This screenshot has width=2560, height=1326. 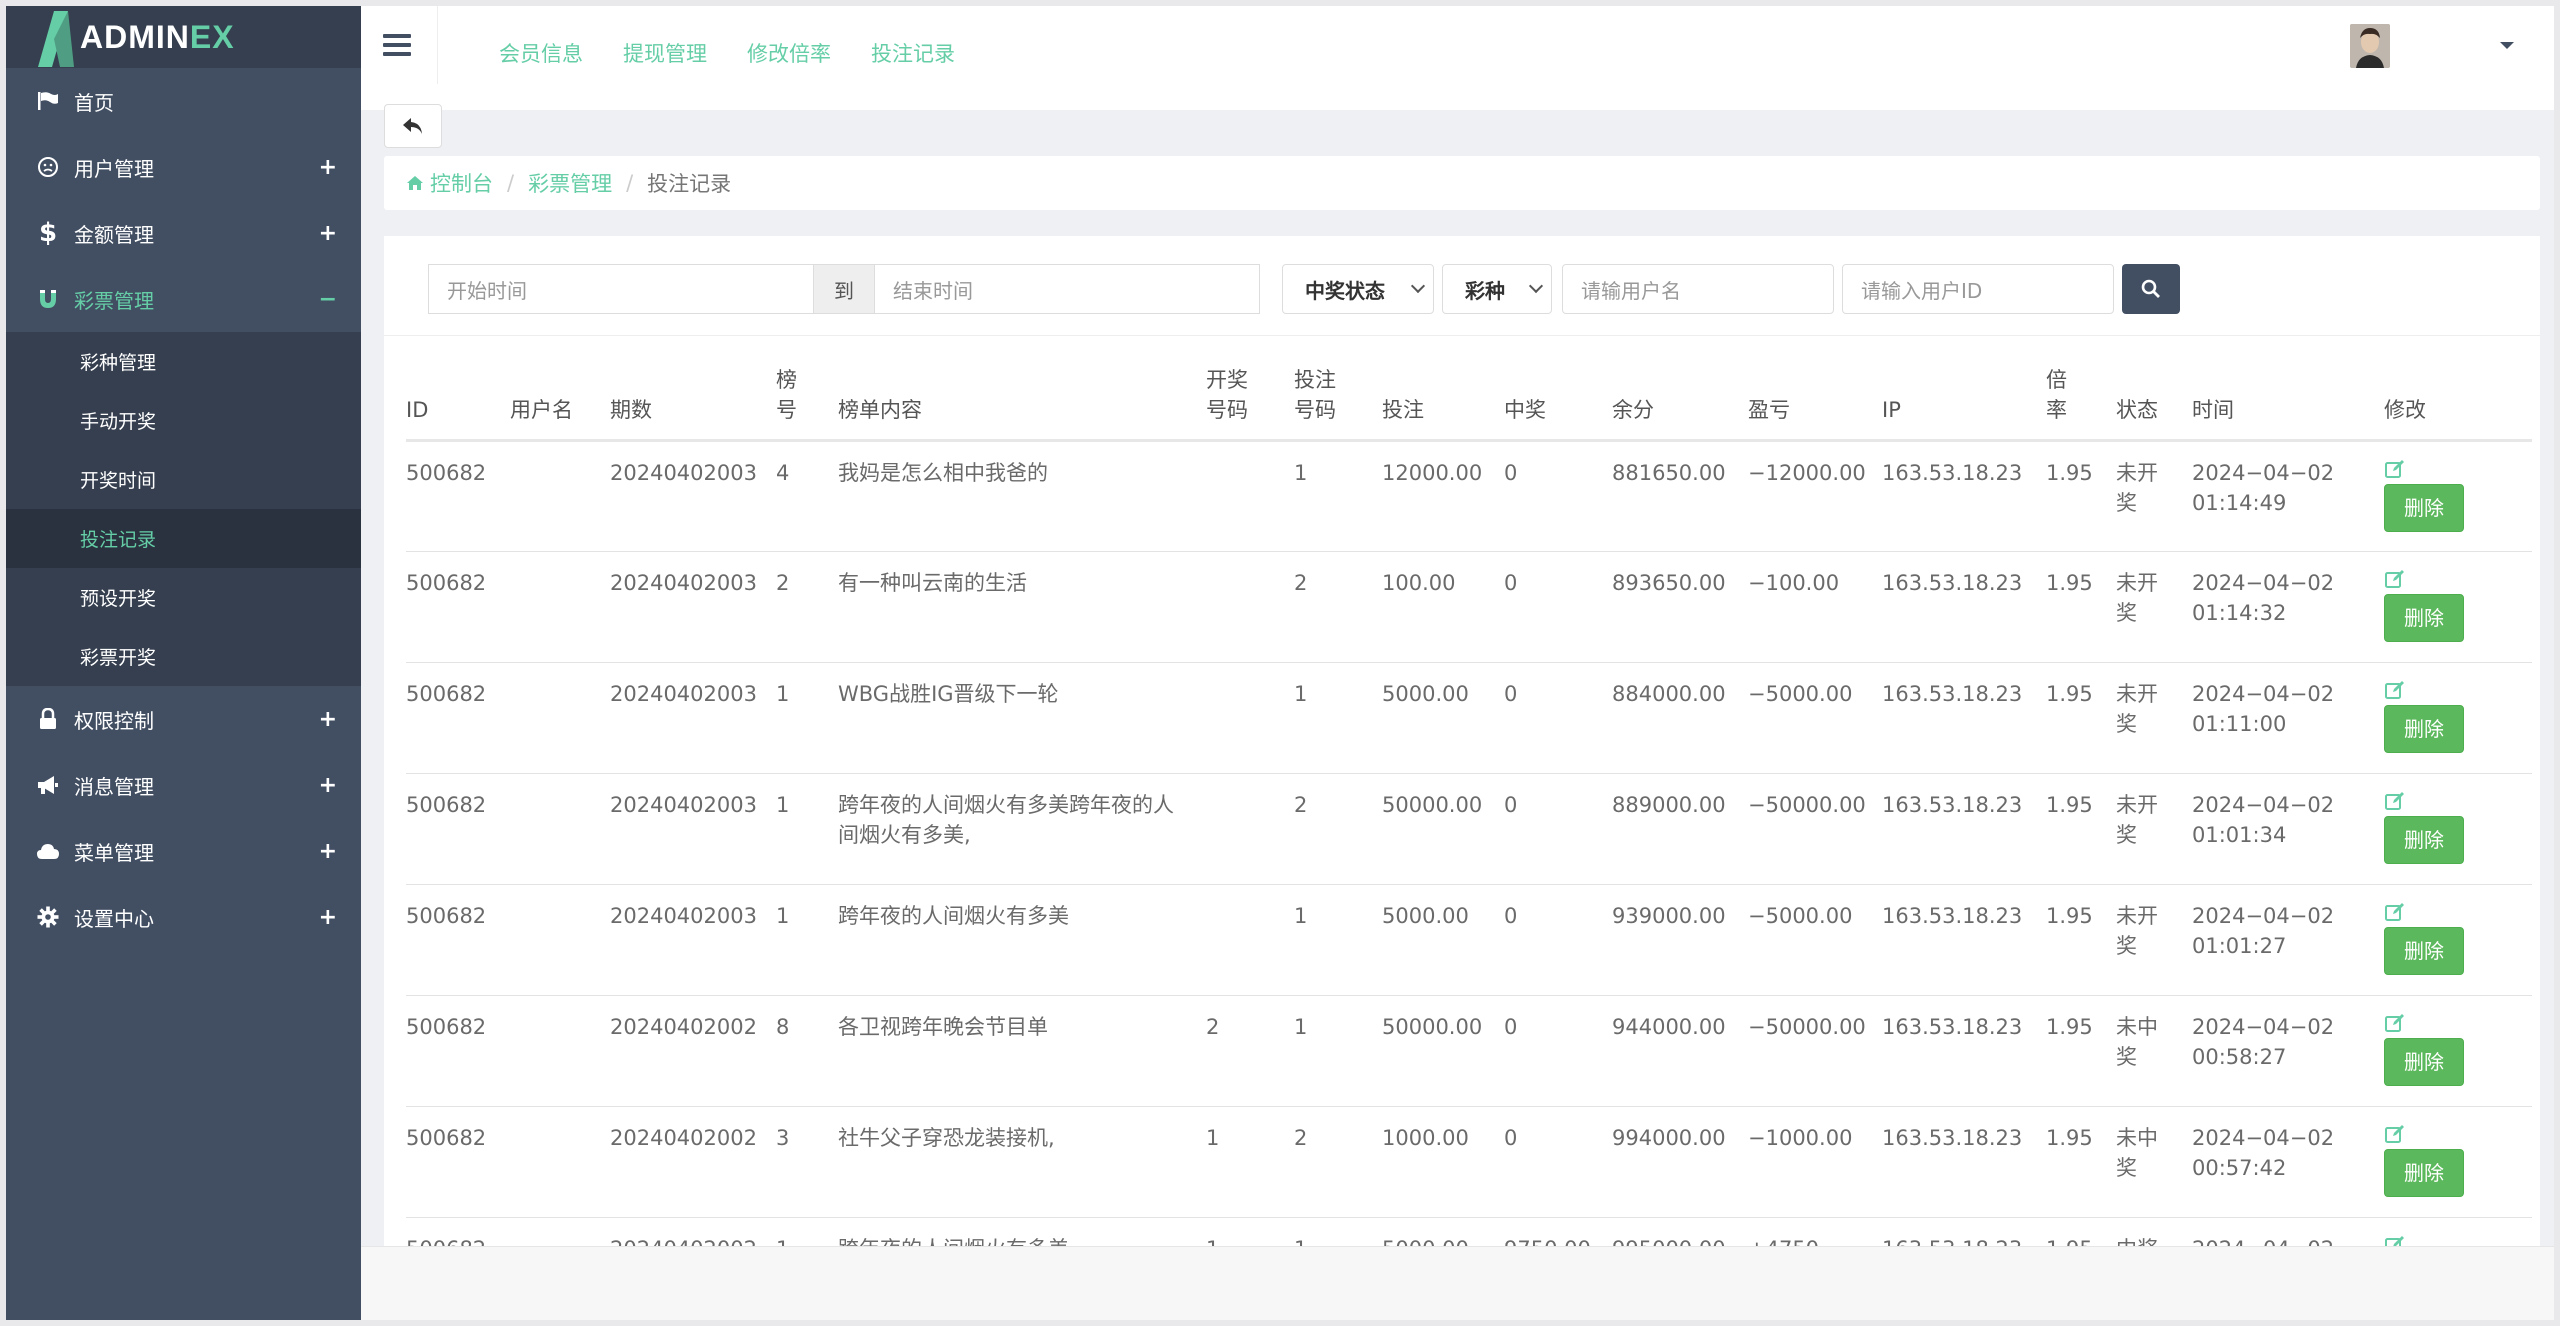 What do you see at coordinates (1815, 393) in the screenshot?
I see `col-pnl: 盈亏` at bounding box center [1815, 393].